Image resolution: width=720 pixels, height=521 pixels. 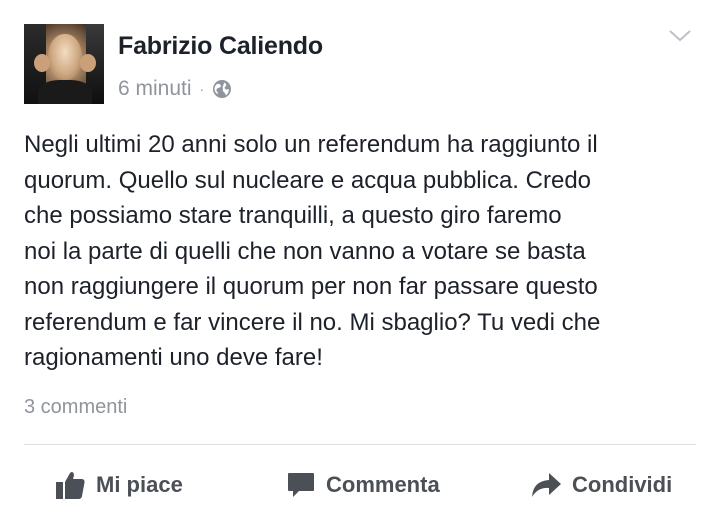 I want to click on like-button: Mi piace, so click(x=118, y=485).